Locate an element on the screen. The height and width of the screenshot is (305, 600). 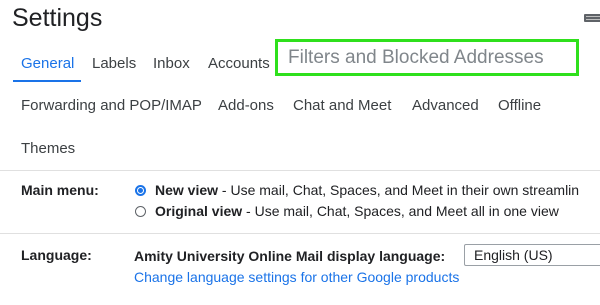
keyboard-icon is located at coordinates (592, 18).